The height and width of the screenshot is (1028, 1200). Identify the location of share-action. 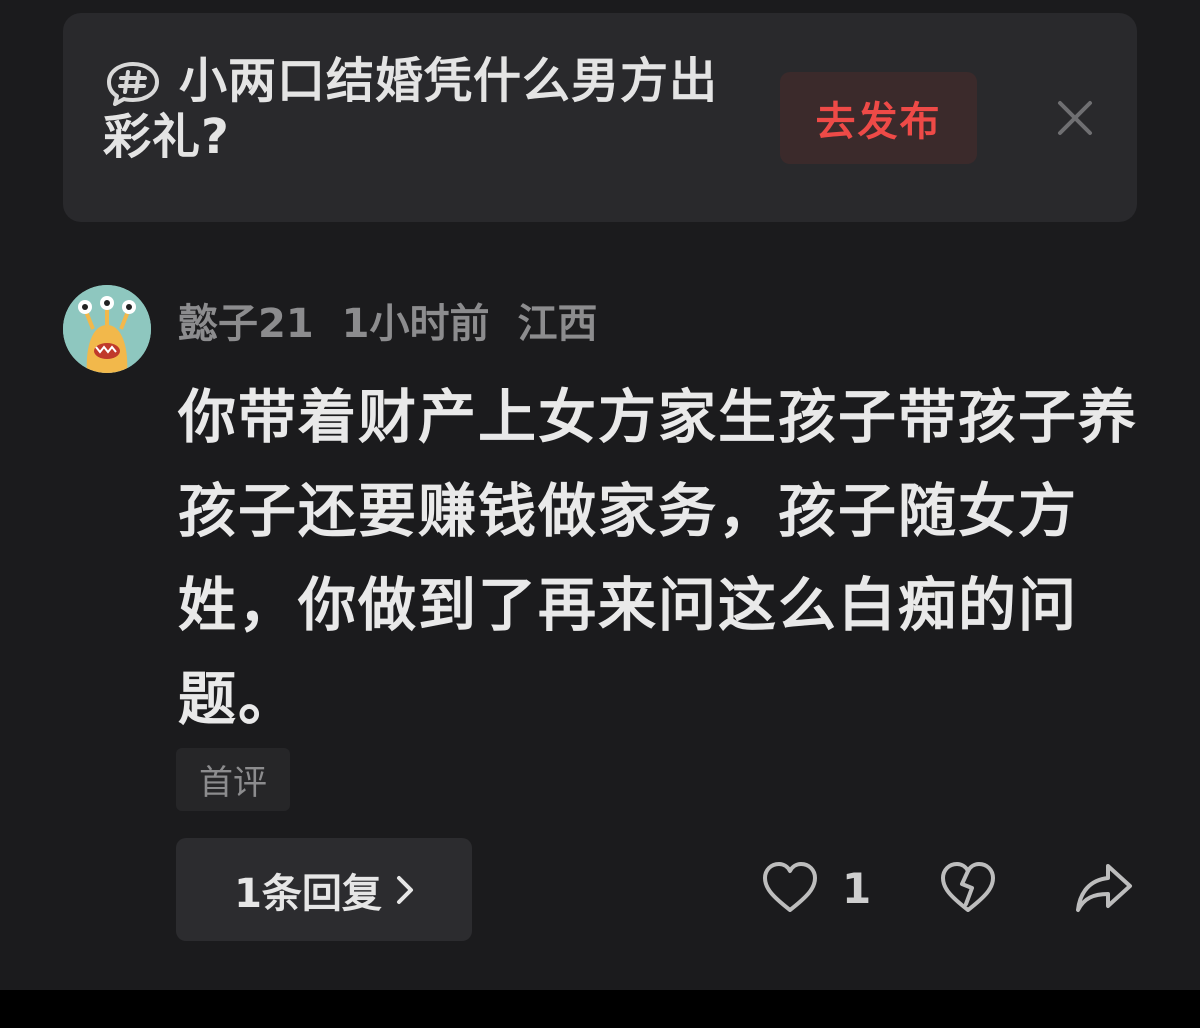
(1104, 888).